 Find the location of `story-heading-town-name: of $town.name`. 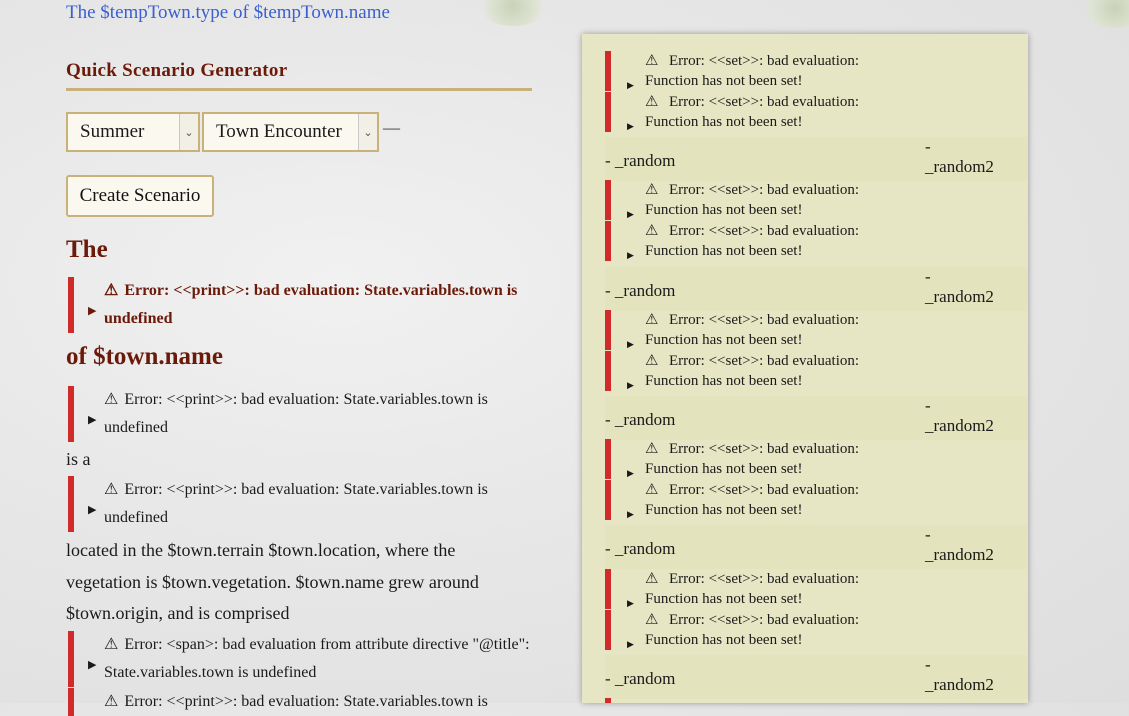

story-heading-town-name: of $town.name is located at coordinates (144, 356).